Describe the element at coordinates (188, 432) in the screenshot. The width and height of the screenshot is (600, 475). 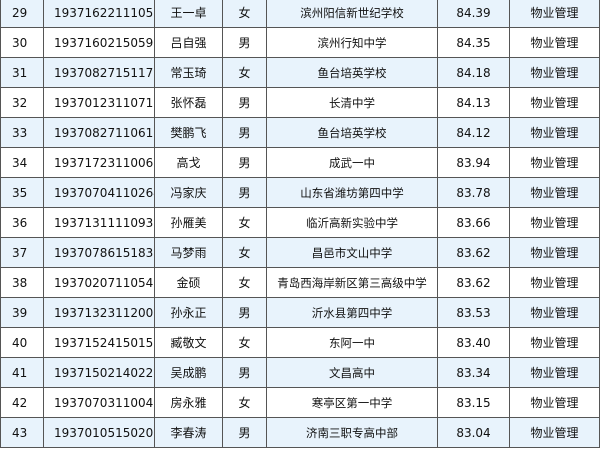
I see `student-name-cell: 李春涛` at that location.